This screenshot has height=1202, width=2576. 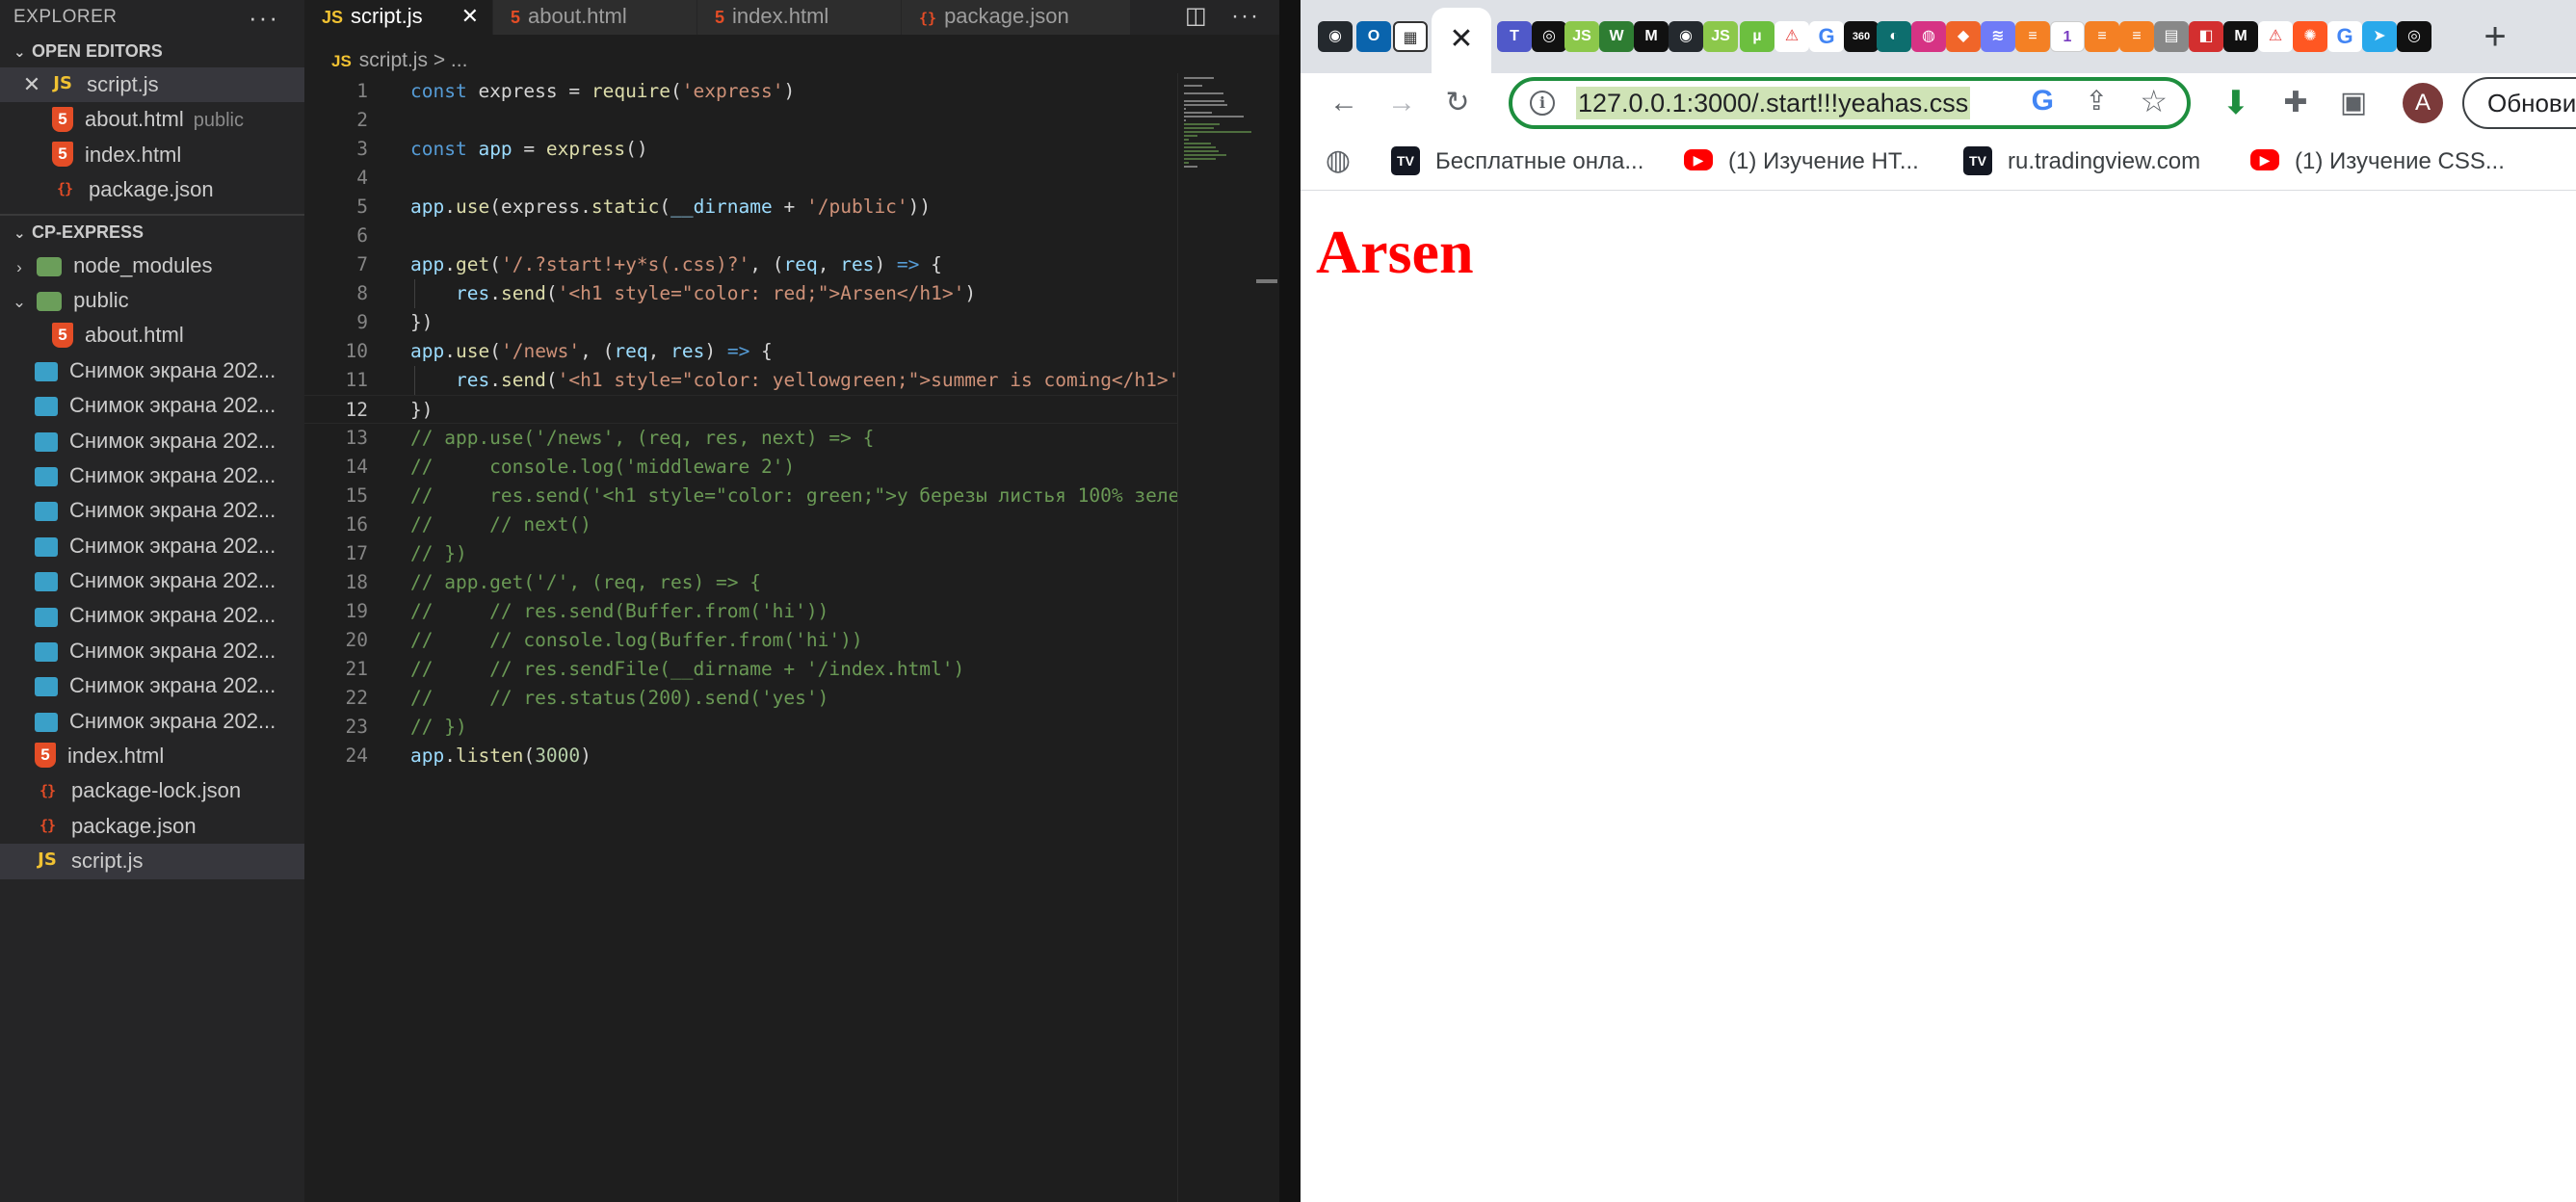 What do you see at coordinates (2206, 36) in the screenshot?
I see `app-icon: ◧` at bounding box center [2206, 36].